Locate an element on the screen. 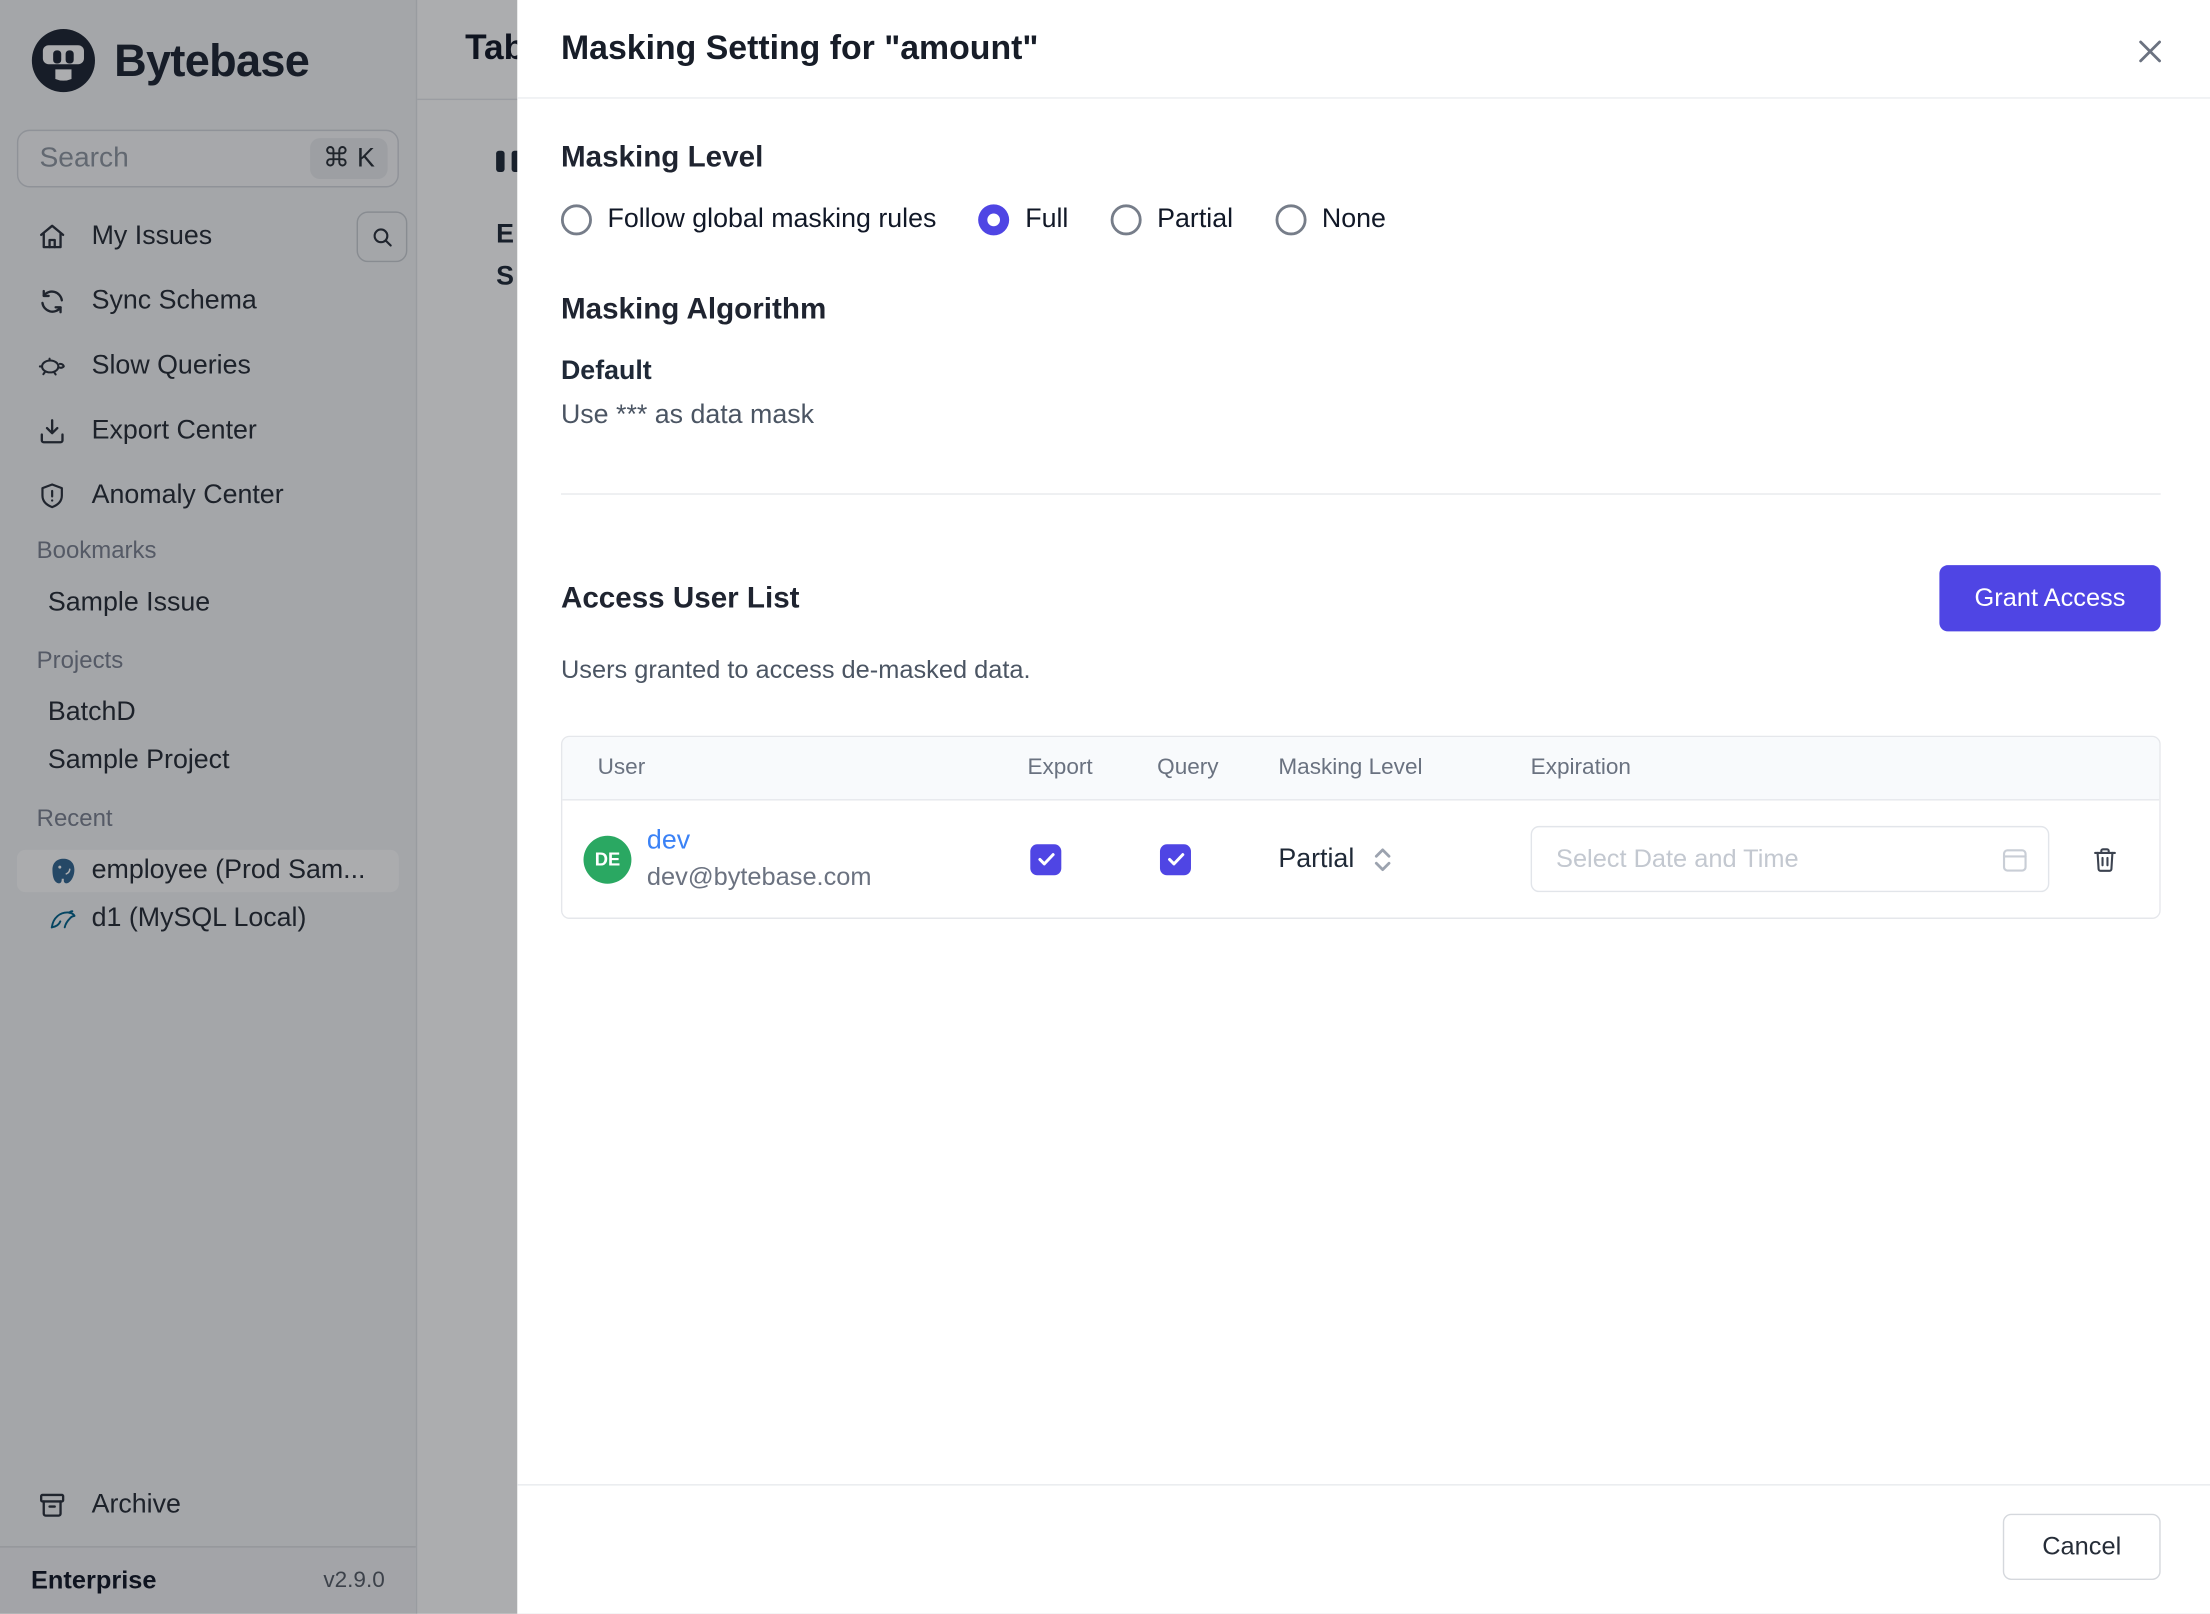 The image size is (2210, 1614). close-button is located at coordinates (2149, 50).